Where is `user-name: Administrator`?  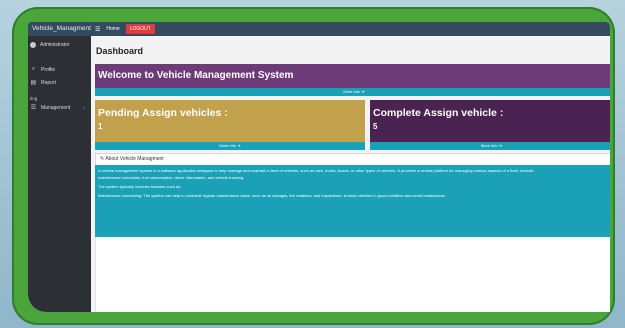
user-name: Administrator is located at coordinates (55, 45).